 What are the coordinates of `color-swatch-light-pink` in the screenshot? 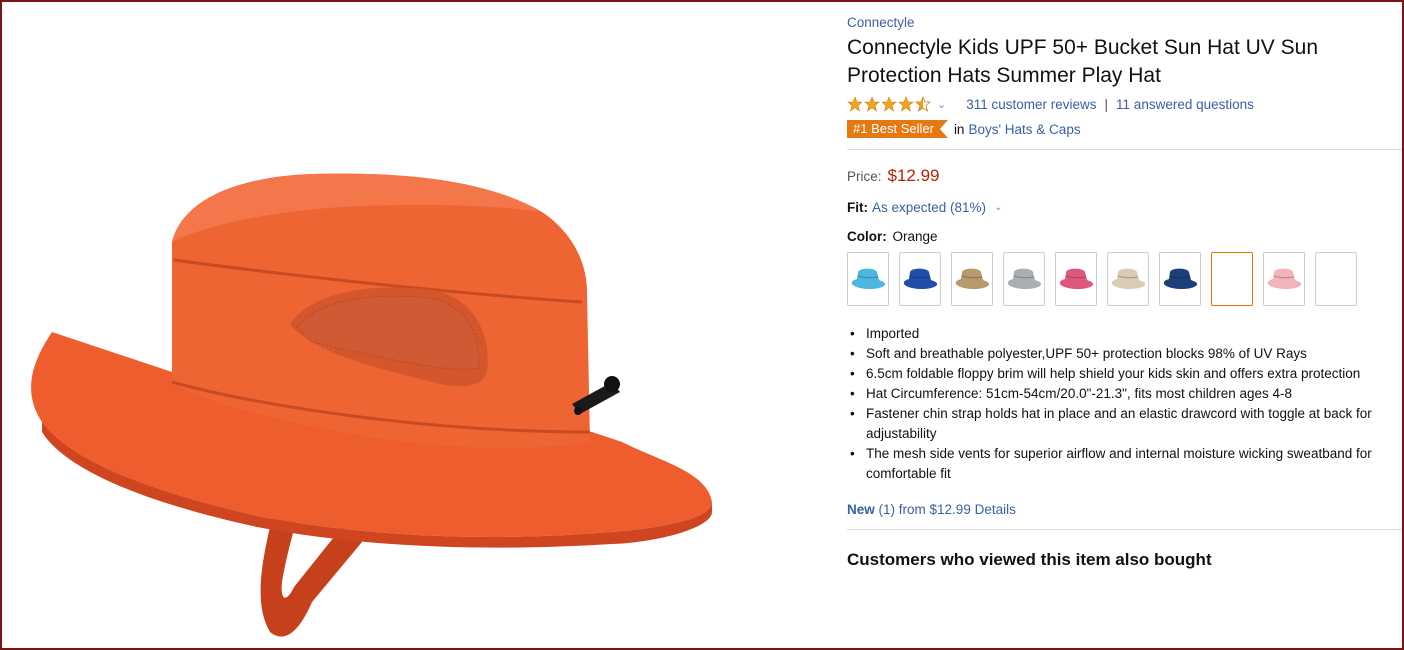 It's located at (1284, 279).